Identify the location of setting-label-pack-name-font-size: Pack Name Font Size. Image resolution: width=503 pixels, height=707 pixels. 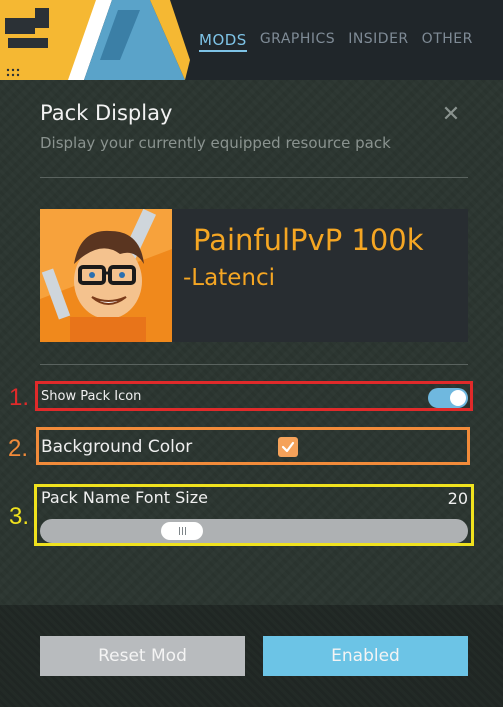
(124, 497).